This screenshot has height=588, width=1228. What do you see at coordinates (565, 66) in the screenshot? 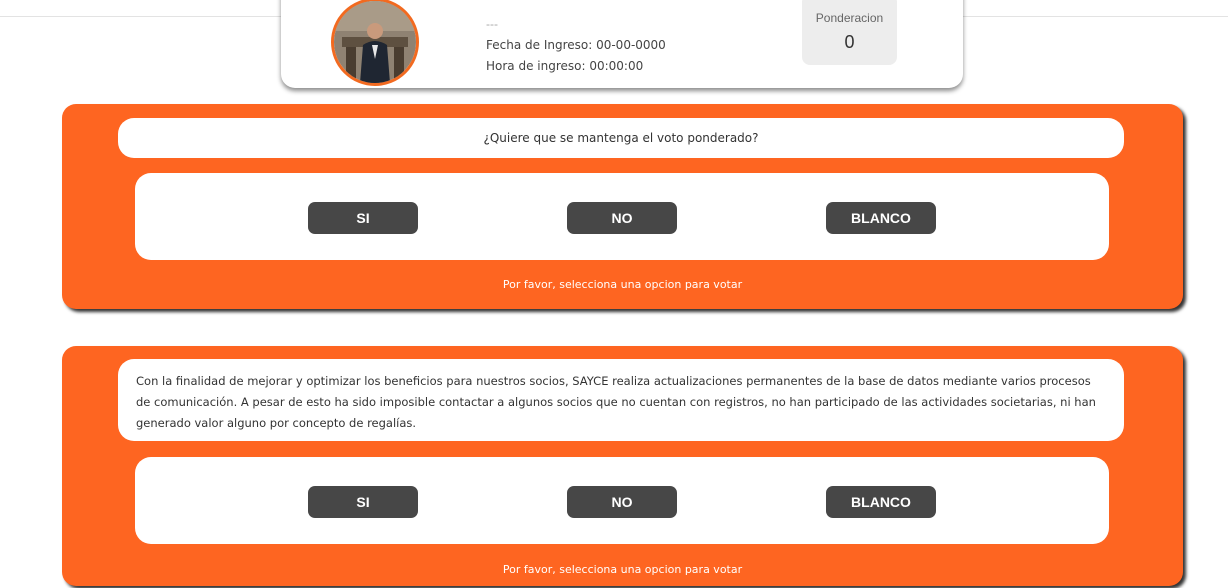
I see `entry-time: Hora de ingreso: 00:00:00` at bounding box center [565, 66].